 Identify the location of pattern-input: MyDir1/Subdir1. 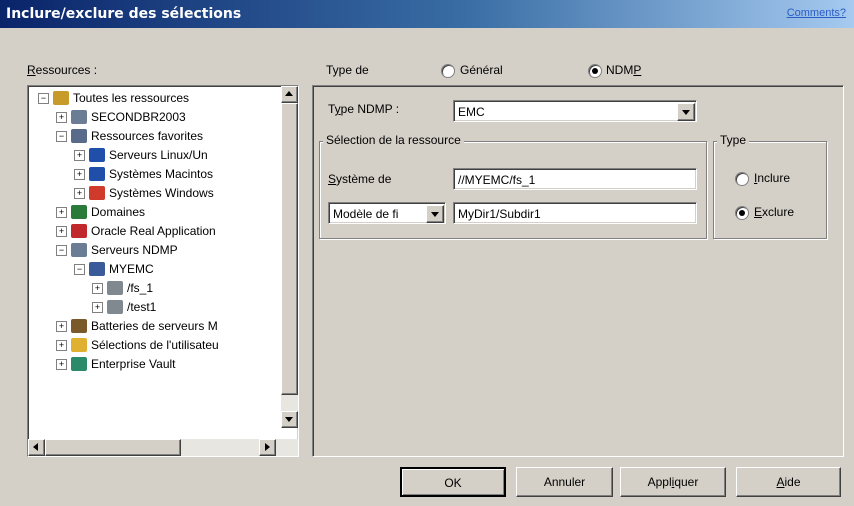
(575, 213).